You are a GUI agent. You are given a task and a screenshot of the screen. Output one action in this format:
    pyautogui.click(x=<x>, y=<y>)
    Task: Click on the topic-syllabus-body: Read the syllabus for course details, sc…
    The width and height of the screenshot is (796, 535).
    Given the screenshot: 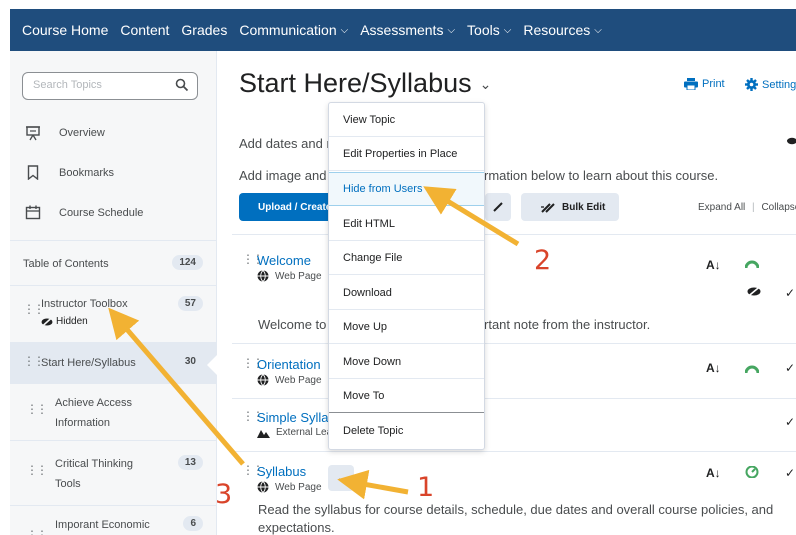 What is the action you would take?
    pyautogui.click(x=516, y=509)
    